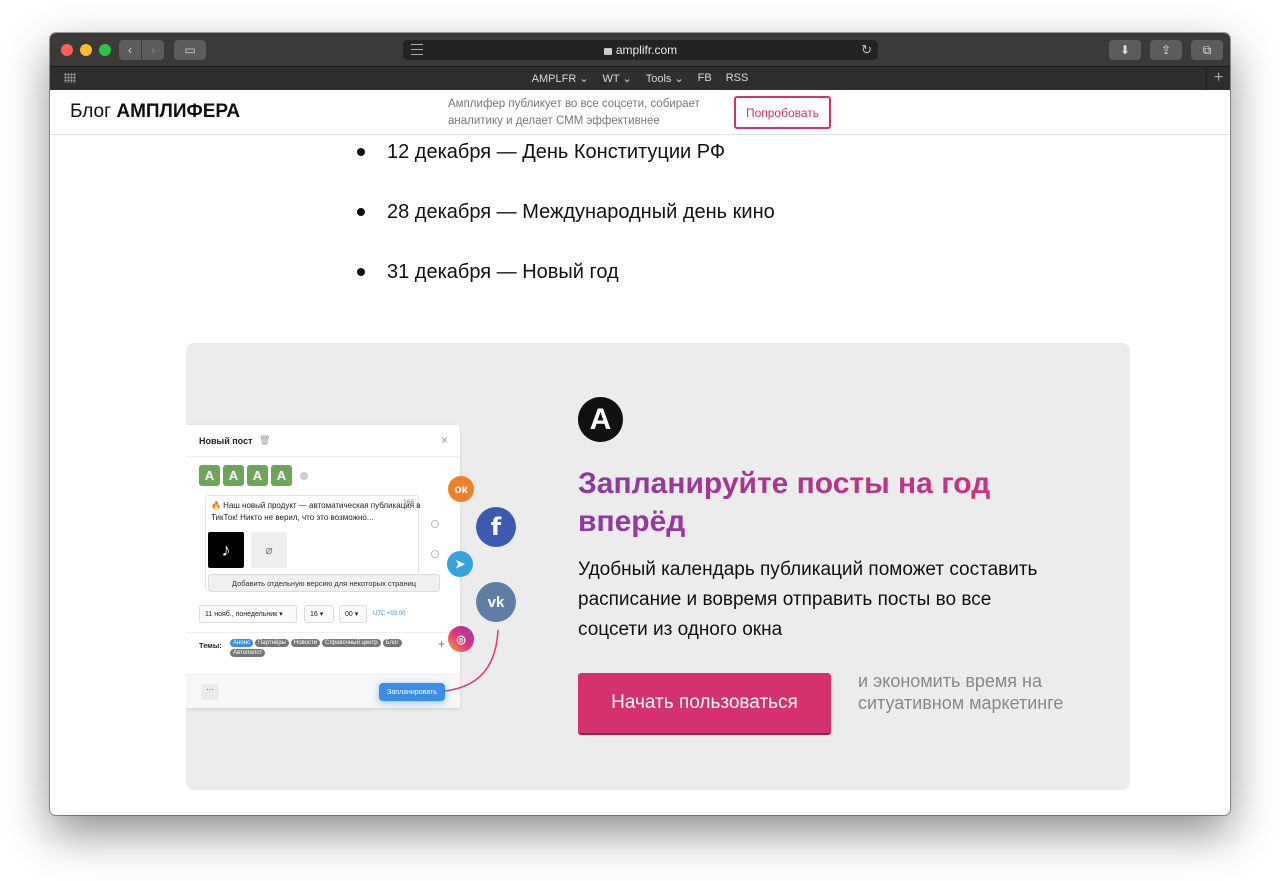  I want to click on tag: Партнёры, so click(271, 643).